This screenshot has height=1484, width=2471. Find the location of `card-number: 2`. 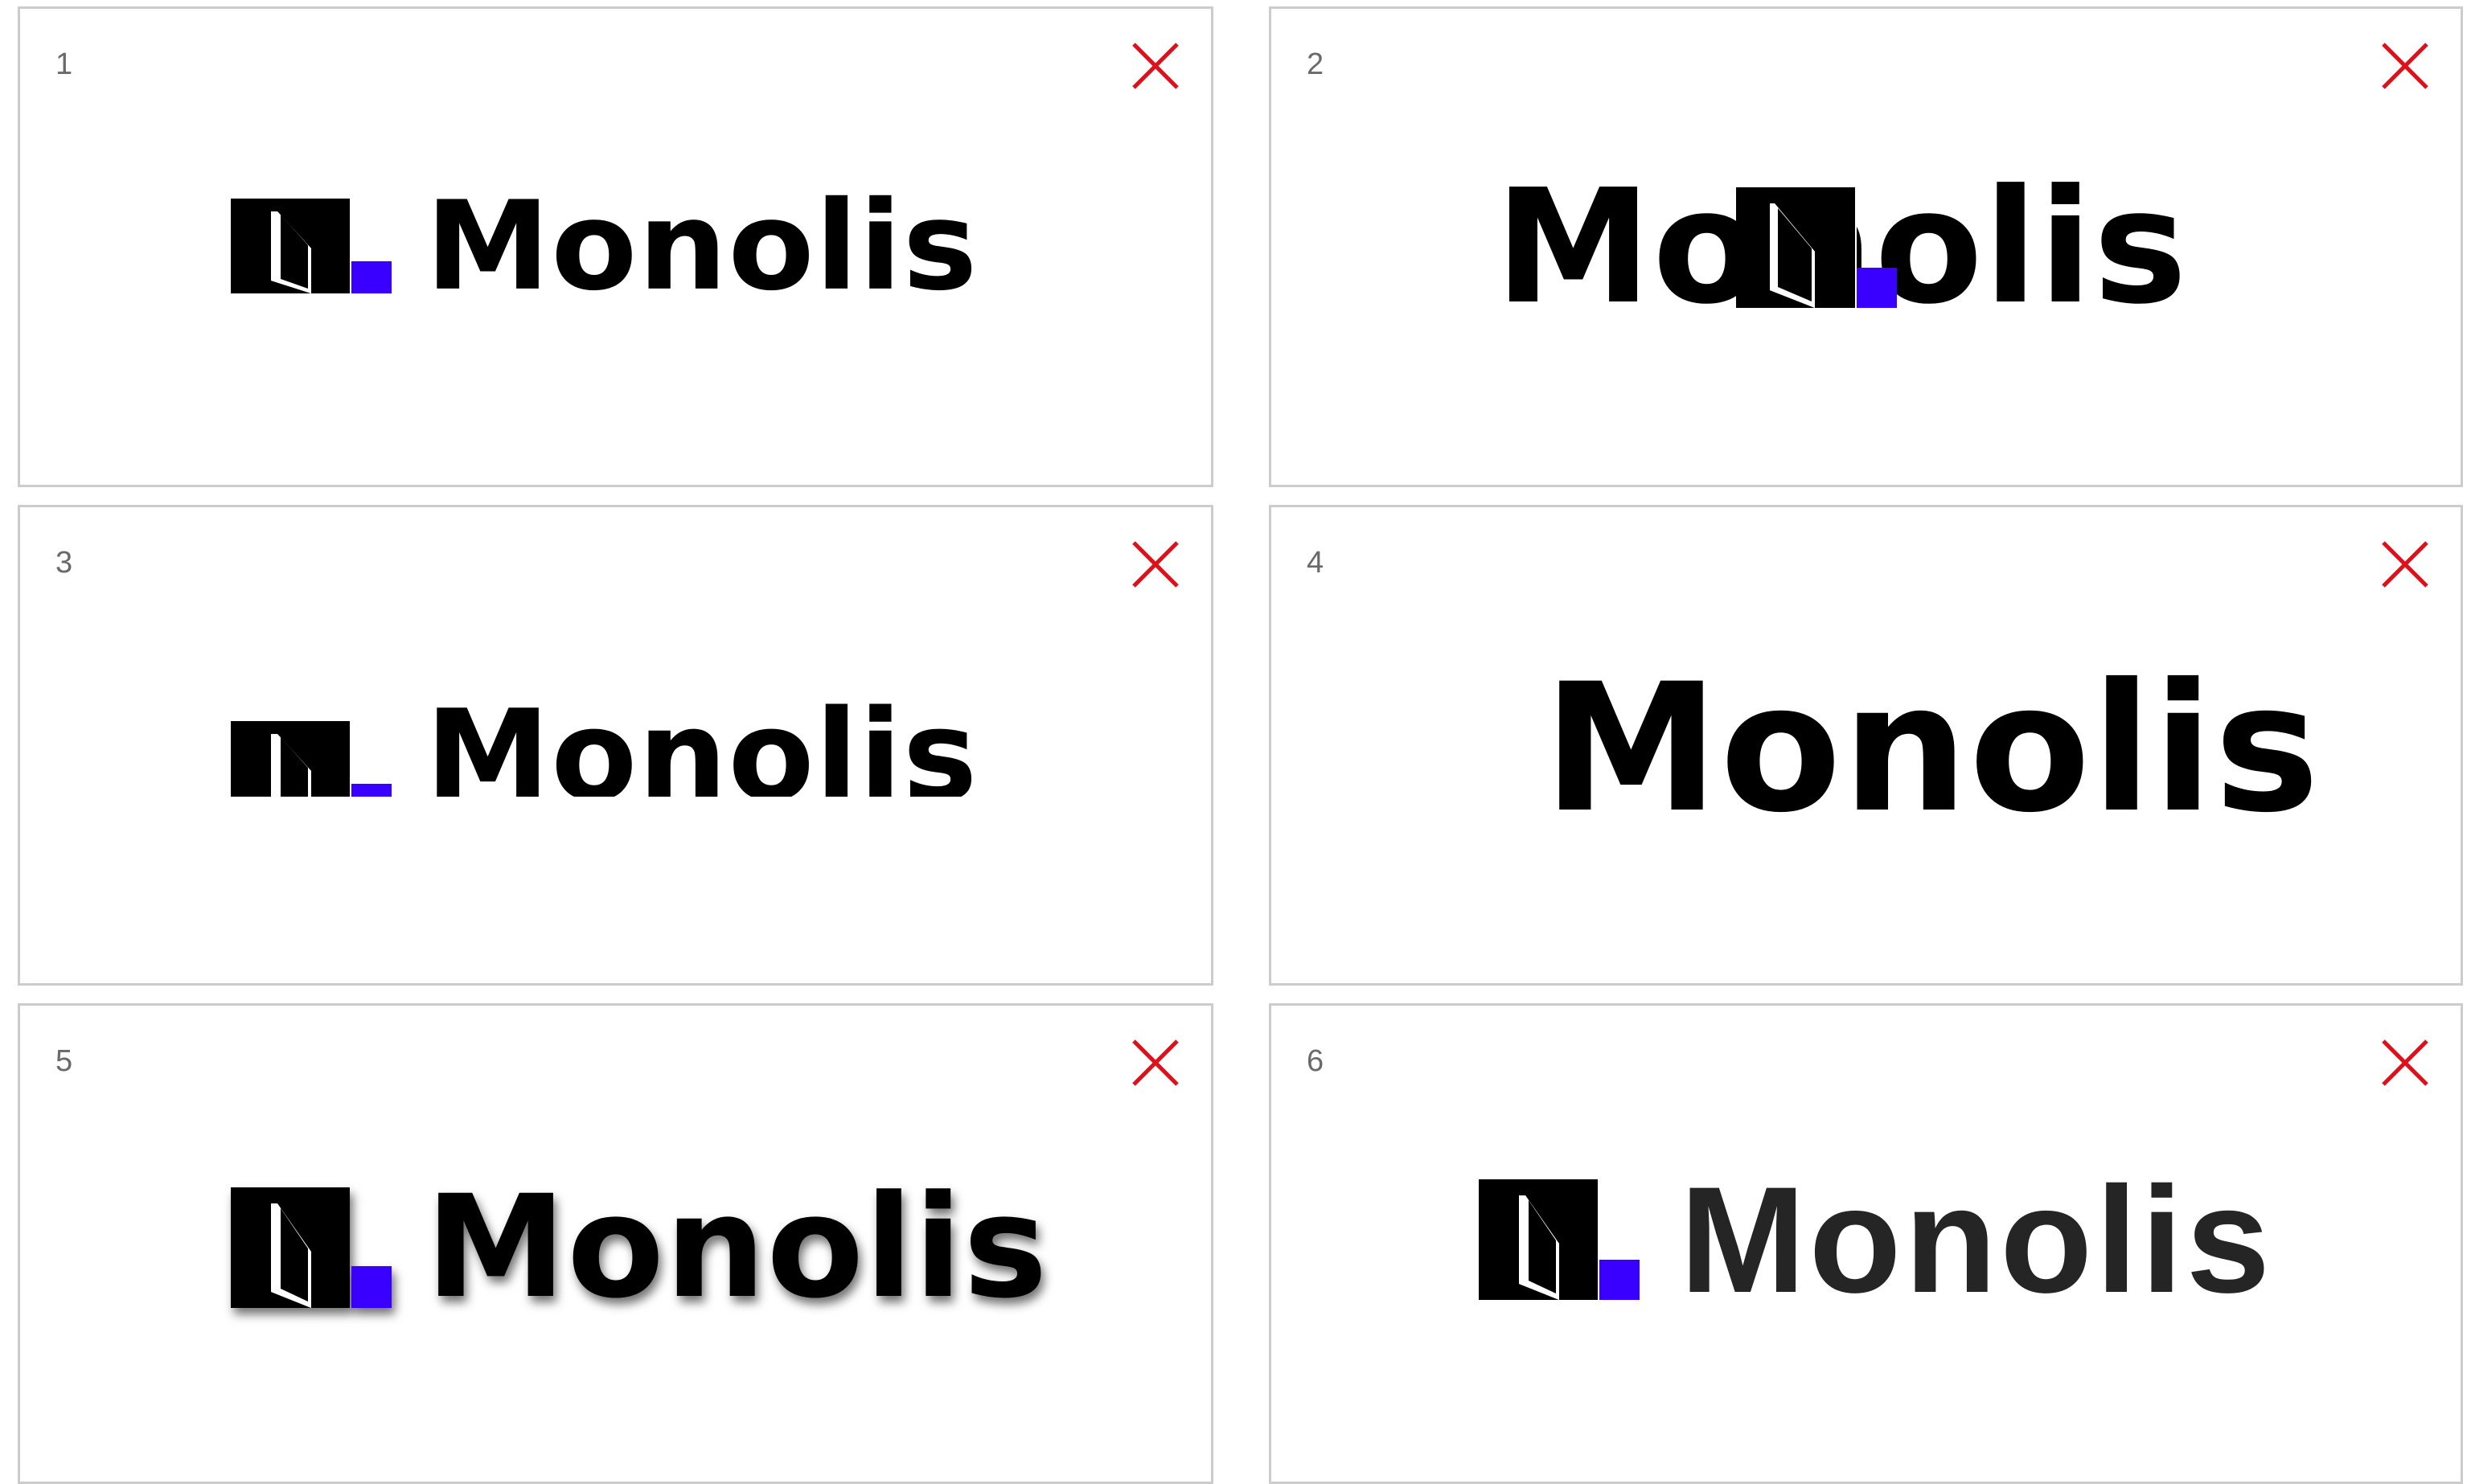

card-number: 2 is located at coordinates (1316, 64).